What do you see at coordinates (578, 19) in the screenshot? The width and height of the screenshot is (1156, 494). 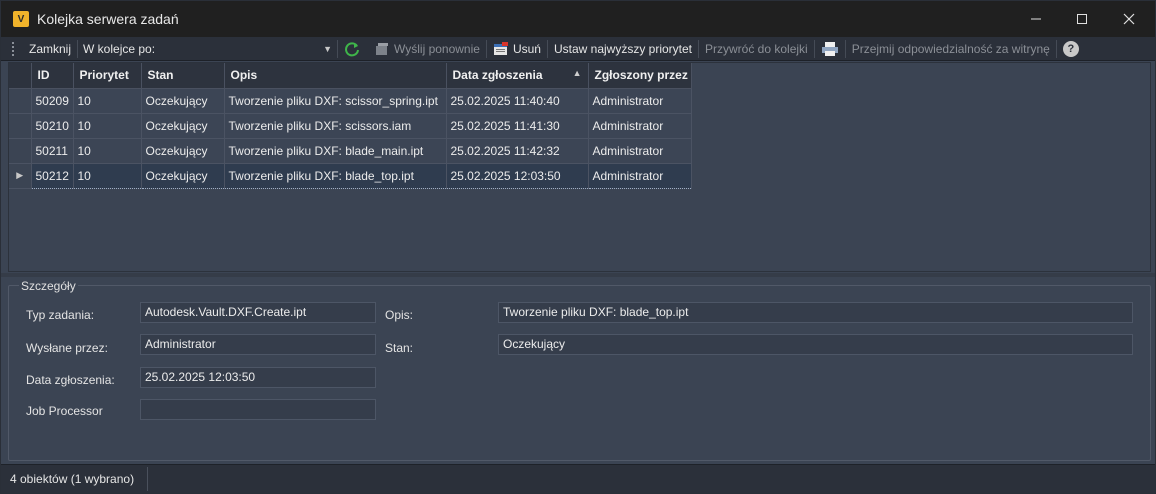 I see `title-bar: V Kolejka serwera zadań` at bounding box center [578, 19].